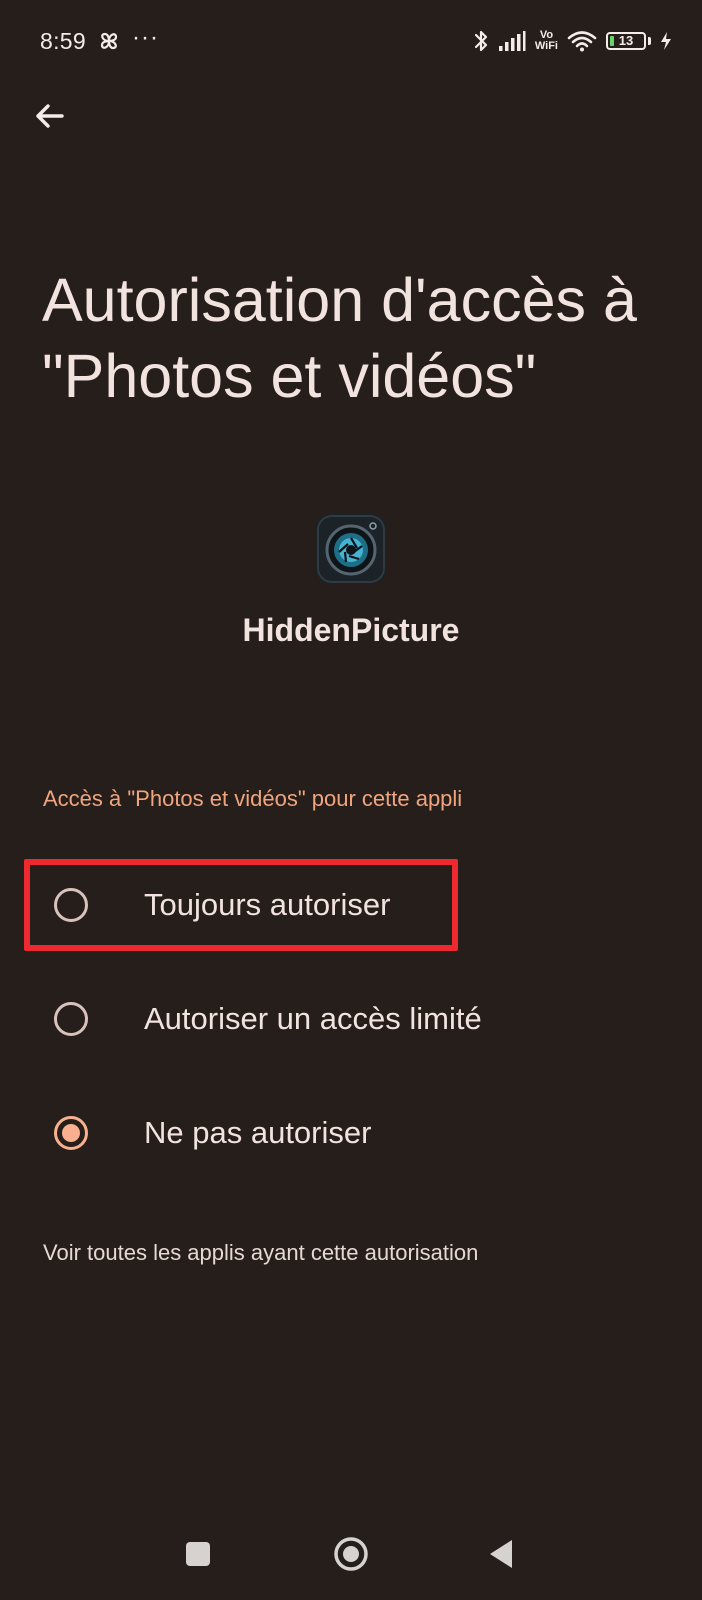 The height and width of the screenshot is (1600, 702). Describe the element at coordinates (50, 116) in the screenshot. I see `arrow-left-icon` at that location.